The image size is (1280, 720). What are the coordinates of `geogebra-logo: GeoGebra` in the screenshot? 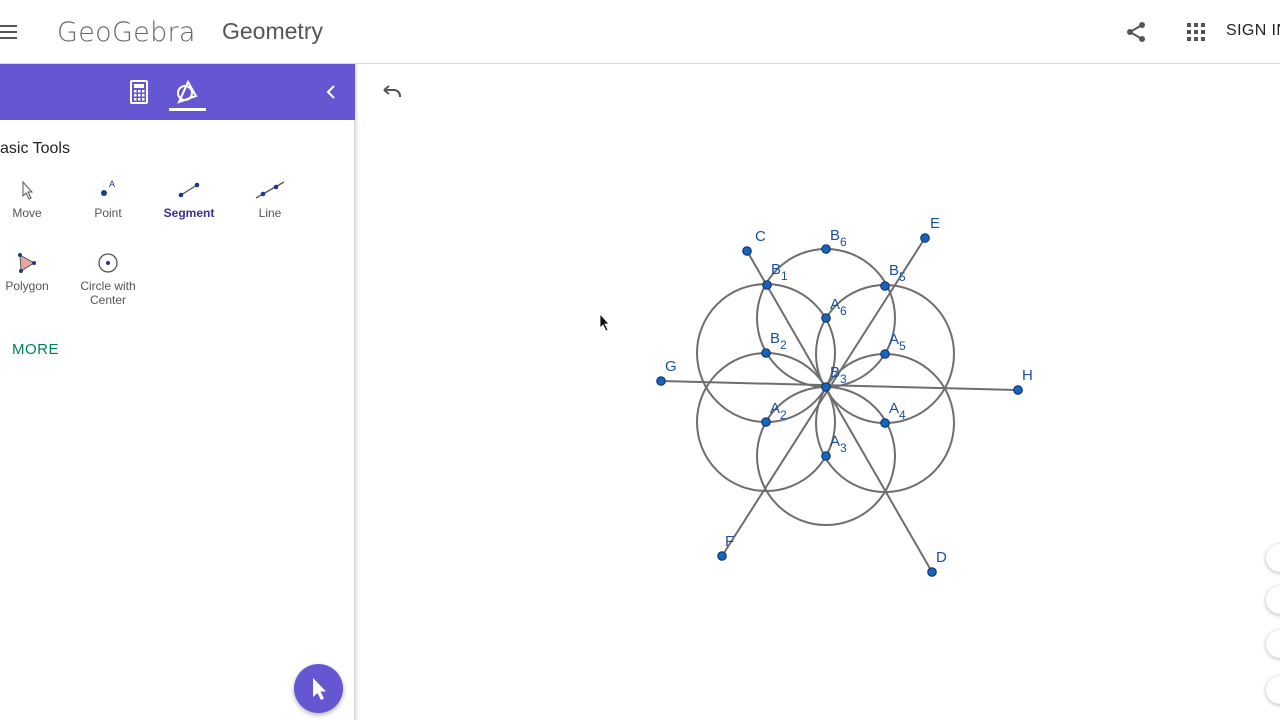 It's located at (126, 32).